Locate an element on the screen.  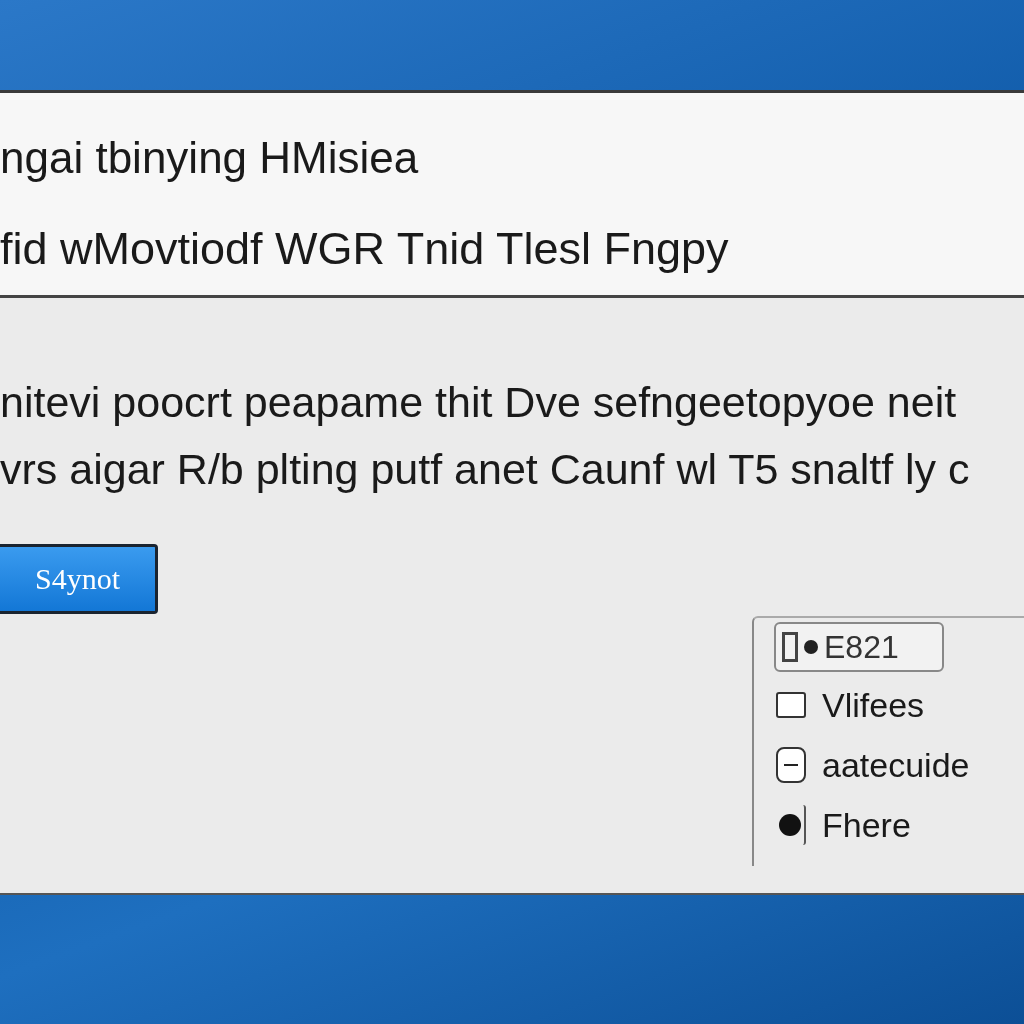
option-label: Fhere is located at coordinates (866, 825).